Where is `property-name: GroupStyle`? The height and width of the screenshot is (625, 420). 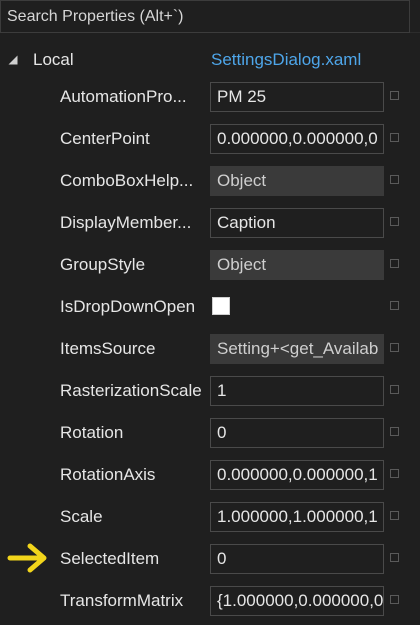 property-name: GroupStyle is located at coordinates (103, 264).